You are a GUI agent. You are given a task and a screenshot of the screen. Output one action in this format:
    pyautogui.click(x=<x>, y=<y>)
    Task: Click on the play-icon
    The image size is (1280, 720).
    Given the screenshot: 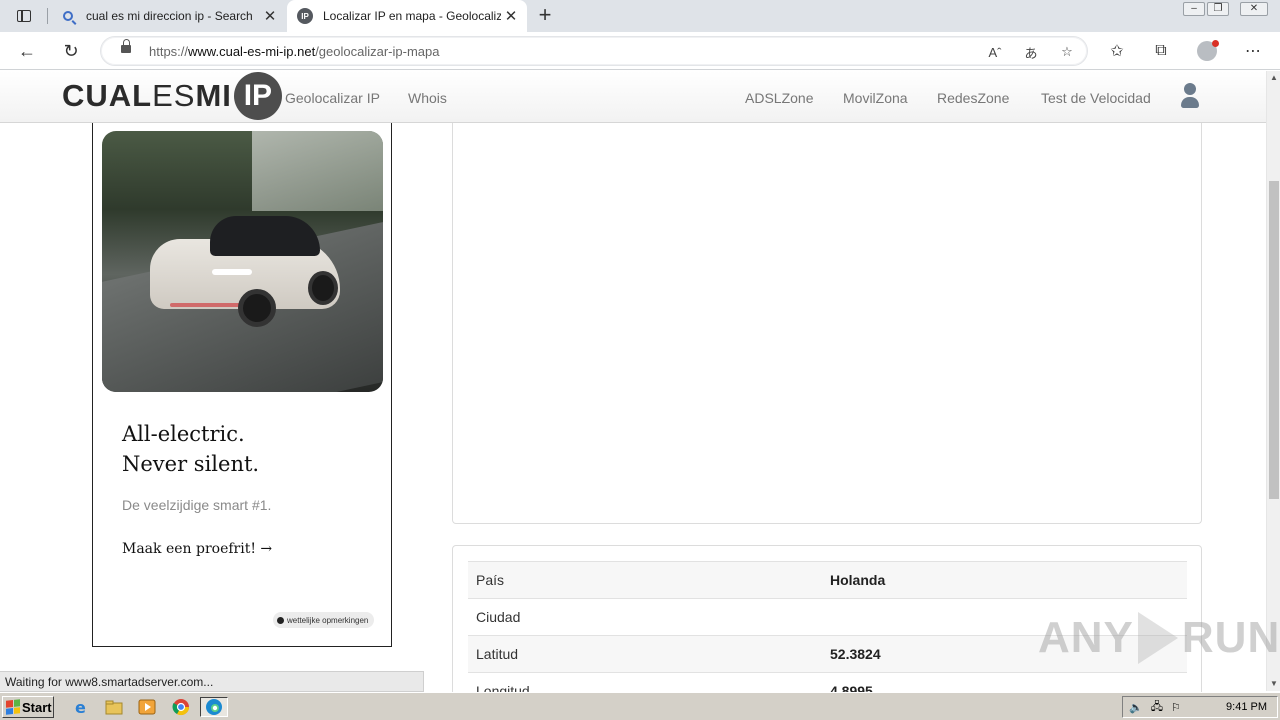 What is the action you would take?
    pyautogui.click(x=1157, y=638)
    